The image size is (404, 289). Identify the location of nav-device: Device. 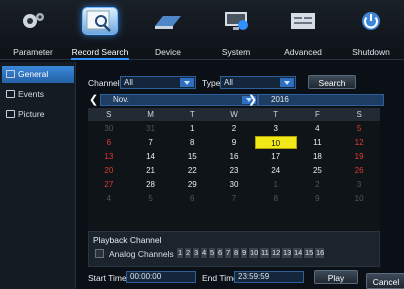
(168, 30).